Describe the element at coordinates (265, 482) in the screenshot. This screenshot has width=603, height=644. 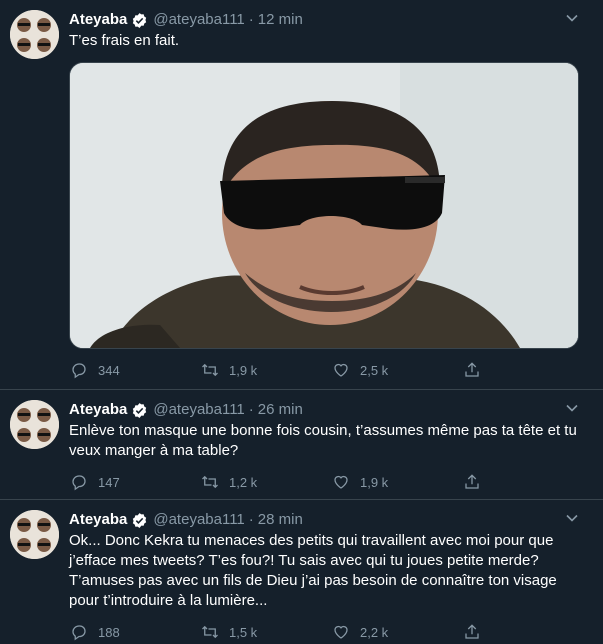
I see `retweet-button: 1,2 k` at that location.